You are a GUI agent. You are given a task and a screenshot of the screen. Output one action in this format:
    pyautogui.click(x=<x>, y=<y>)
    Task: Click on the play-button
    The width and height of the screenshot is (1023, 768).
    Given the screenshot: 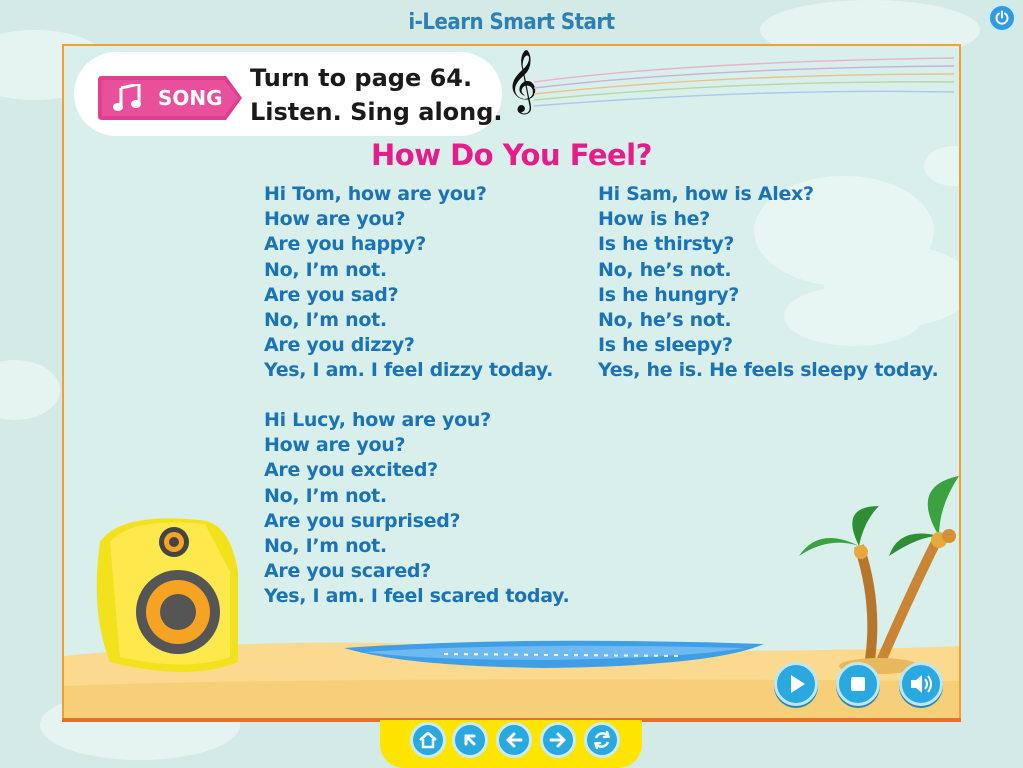 What is the action you would take?
    pyautogui.click(x=796, y=684)
    